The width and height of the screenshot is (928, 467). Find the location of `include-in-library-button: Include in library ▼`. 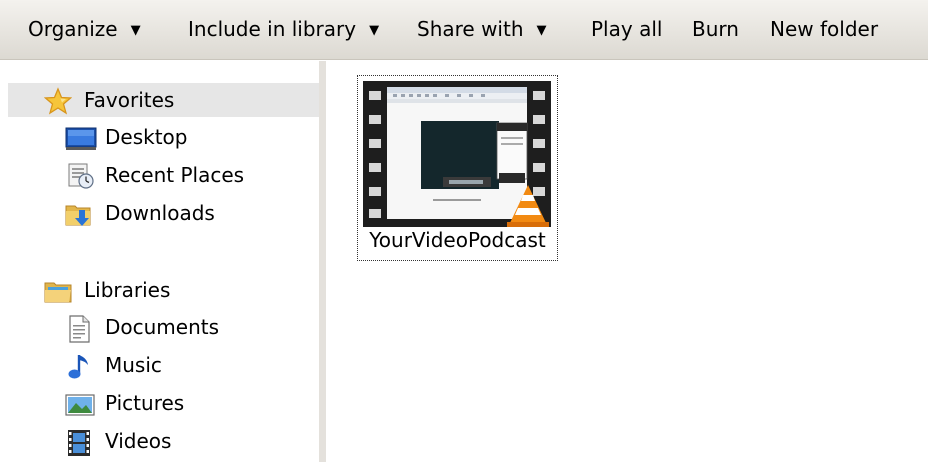

include-in-library-button: Include in library ▼ is located at coordinates (283, 29).